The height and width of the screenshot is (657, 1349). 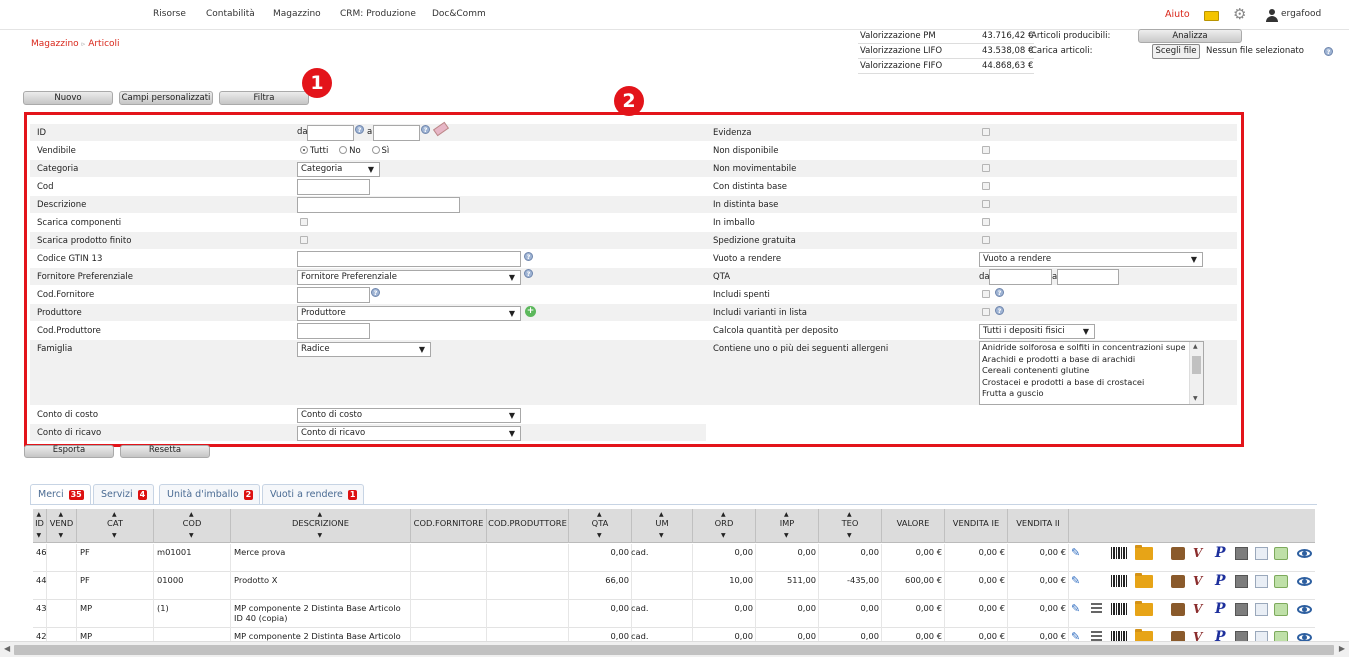 What do you see at coordinates (297, 14) in the screenshot?
I see `nav-item-magazzino: Magazzino` at bounding box center [297, 14].